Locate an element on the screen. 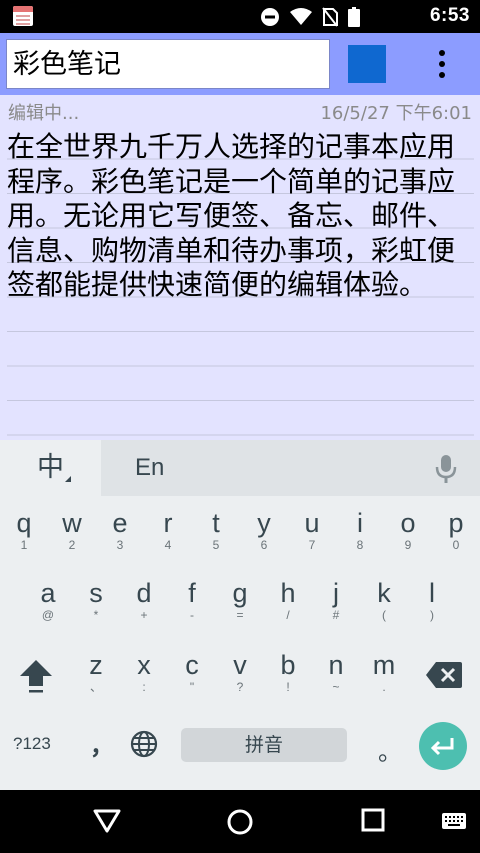 This screenshot has width=480, height=853. key-p: p0 is located at coordinates (456, 536).